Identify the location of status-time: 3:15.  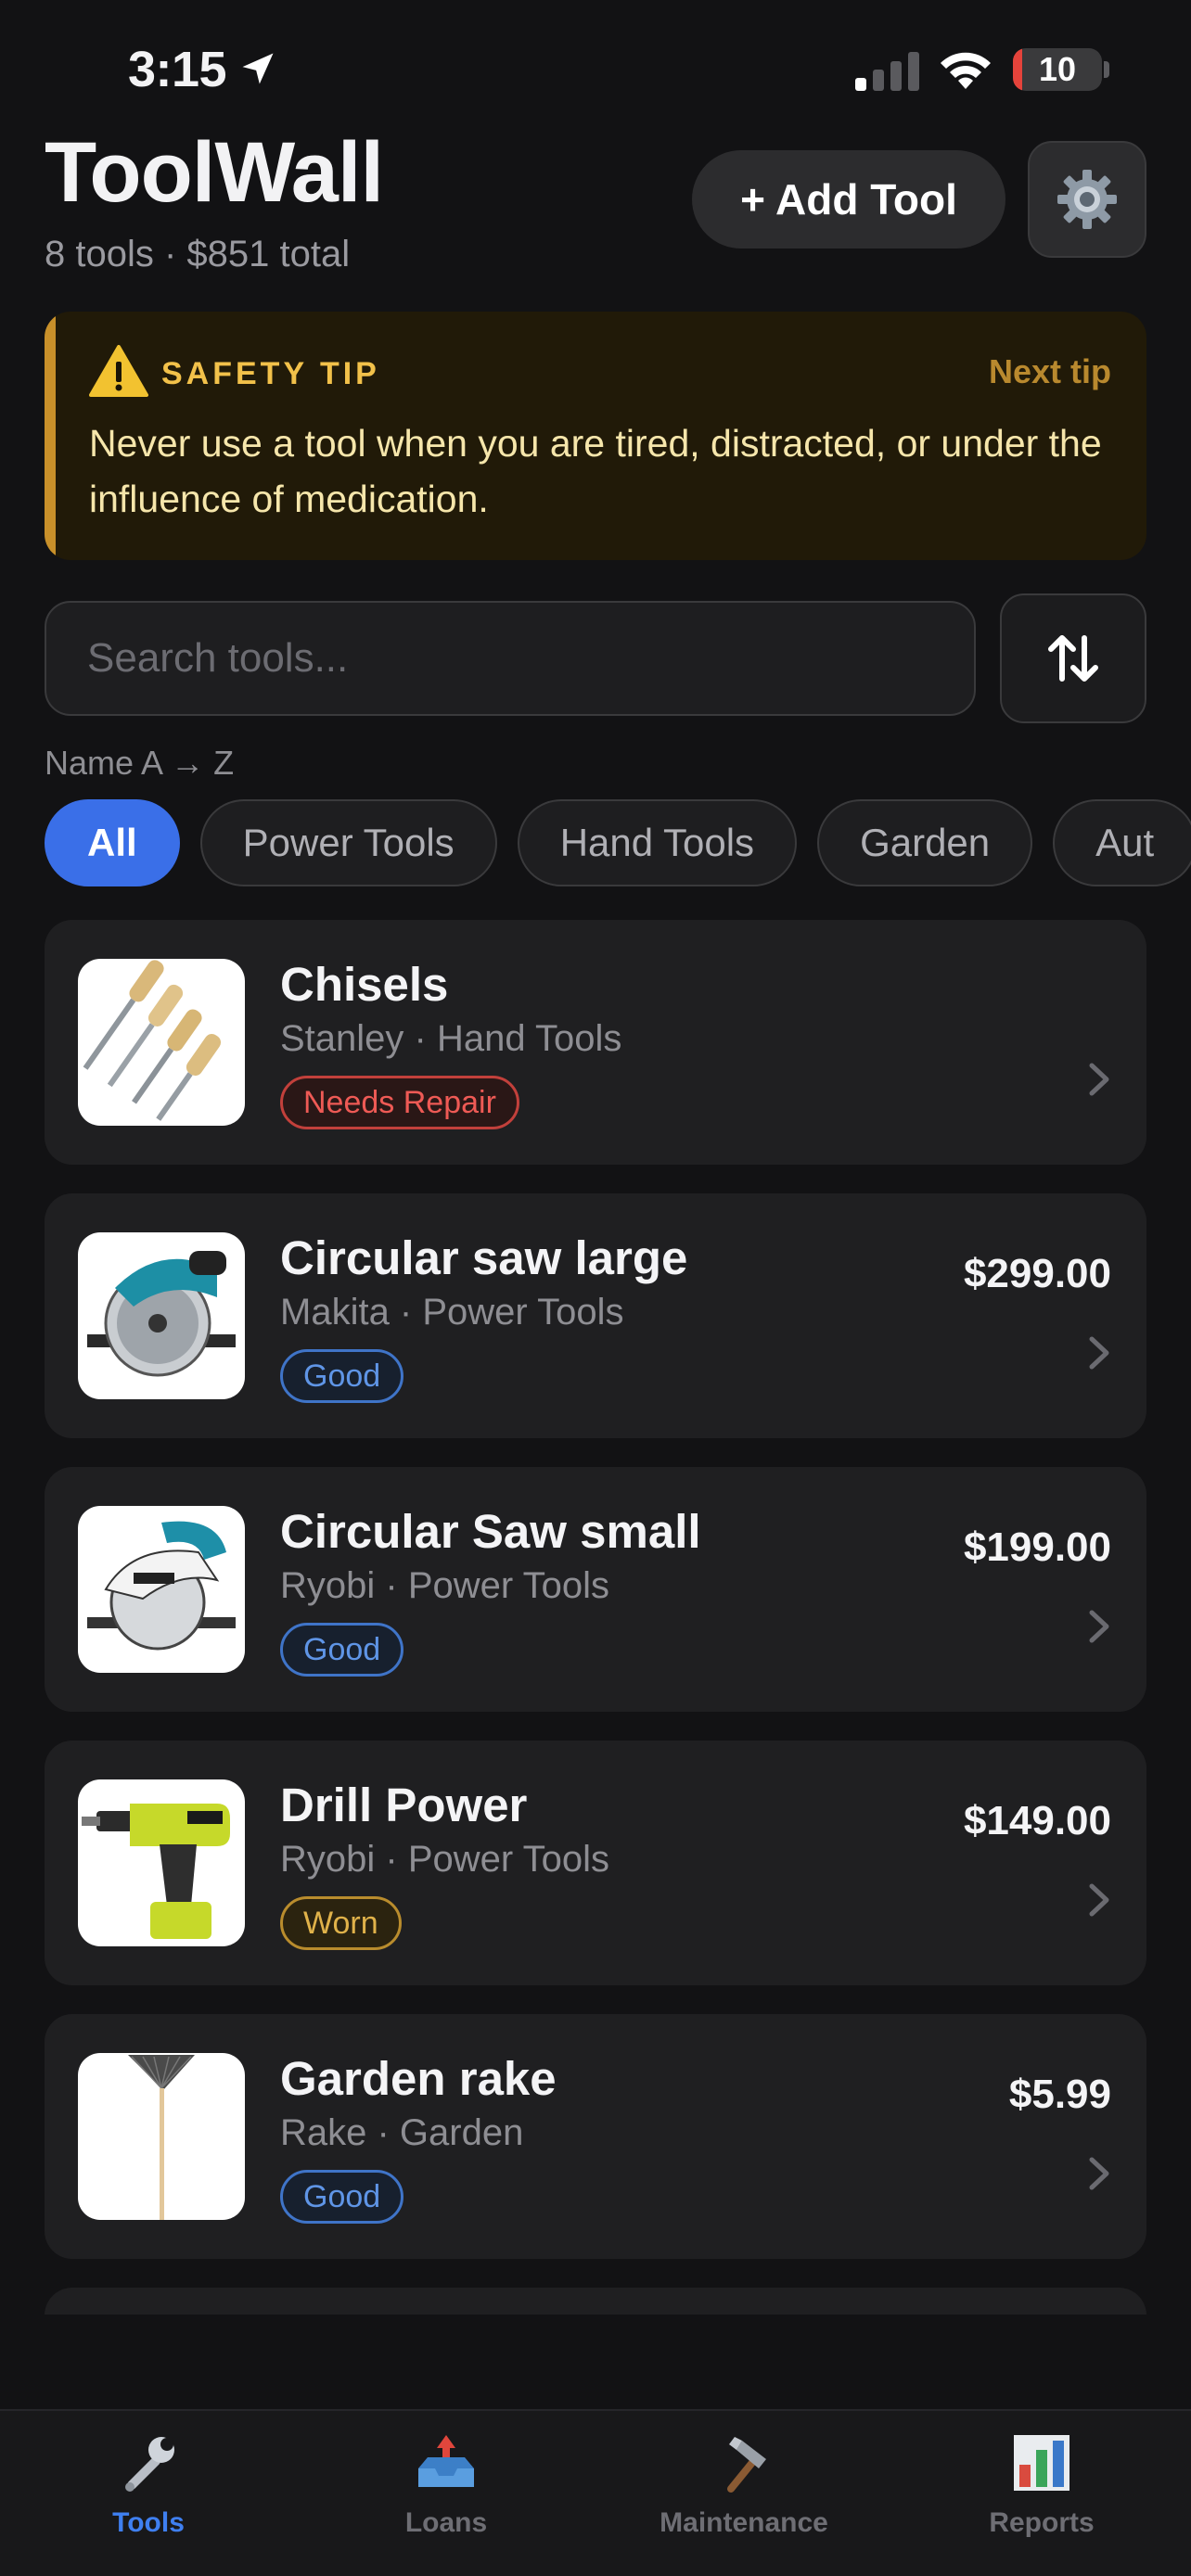
(177, 69).